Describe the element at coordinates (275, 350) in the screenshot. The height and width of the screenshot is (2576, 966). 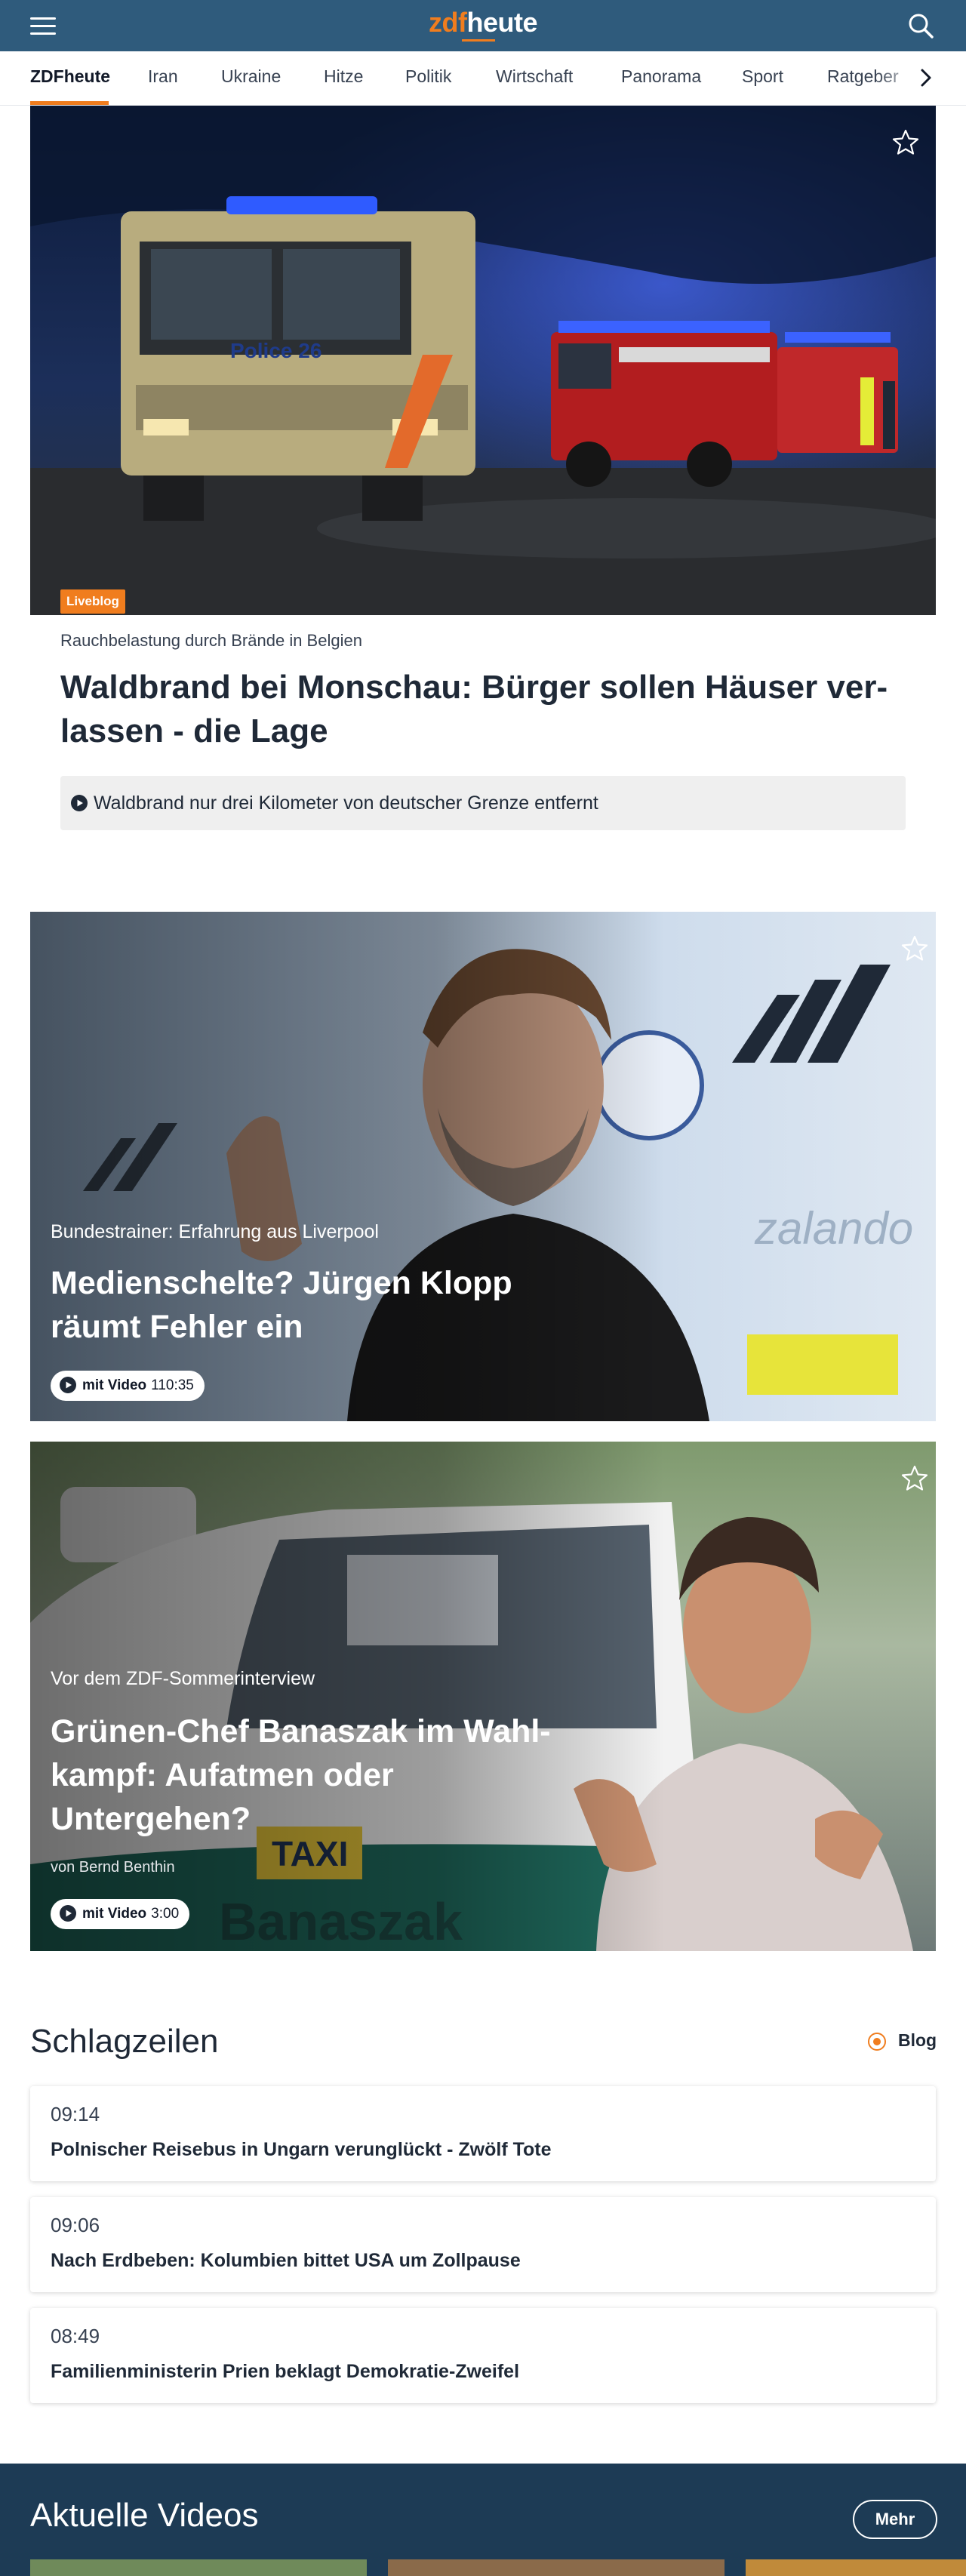
I see `hero-image-text: Police 26` at that location.